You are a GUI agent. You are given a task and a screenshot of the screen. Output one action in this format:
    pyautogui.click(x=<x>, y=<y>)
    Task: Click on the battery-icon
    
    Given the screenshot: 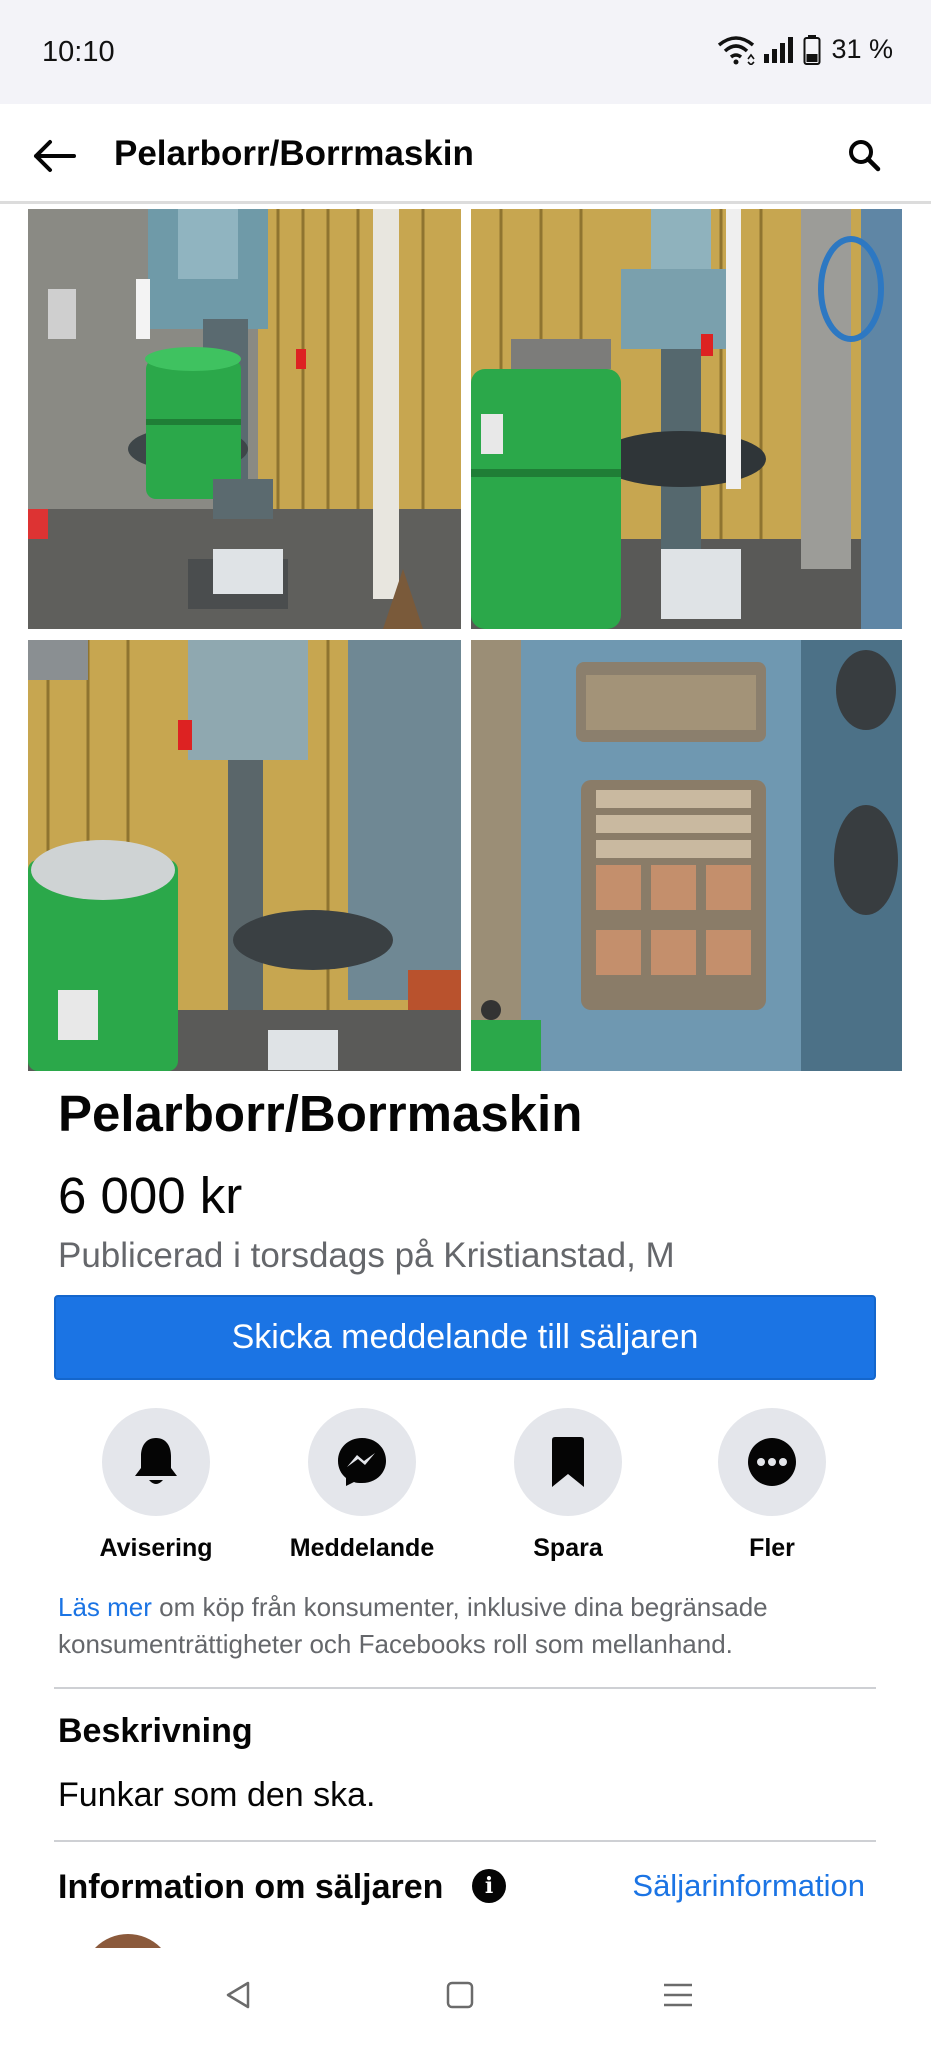 What is the action you would take?
    pyautogui.click(x=812, y=49)
    